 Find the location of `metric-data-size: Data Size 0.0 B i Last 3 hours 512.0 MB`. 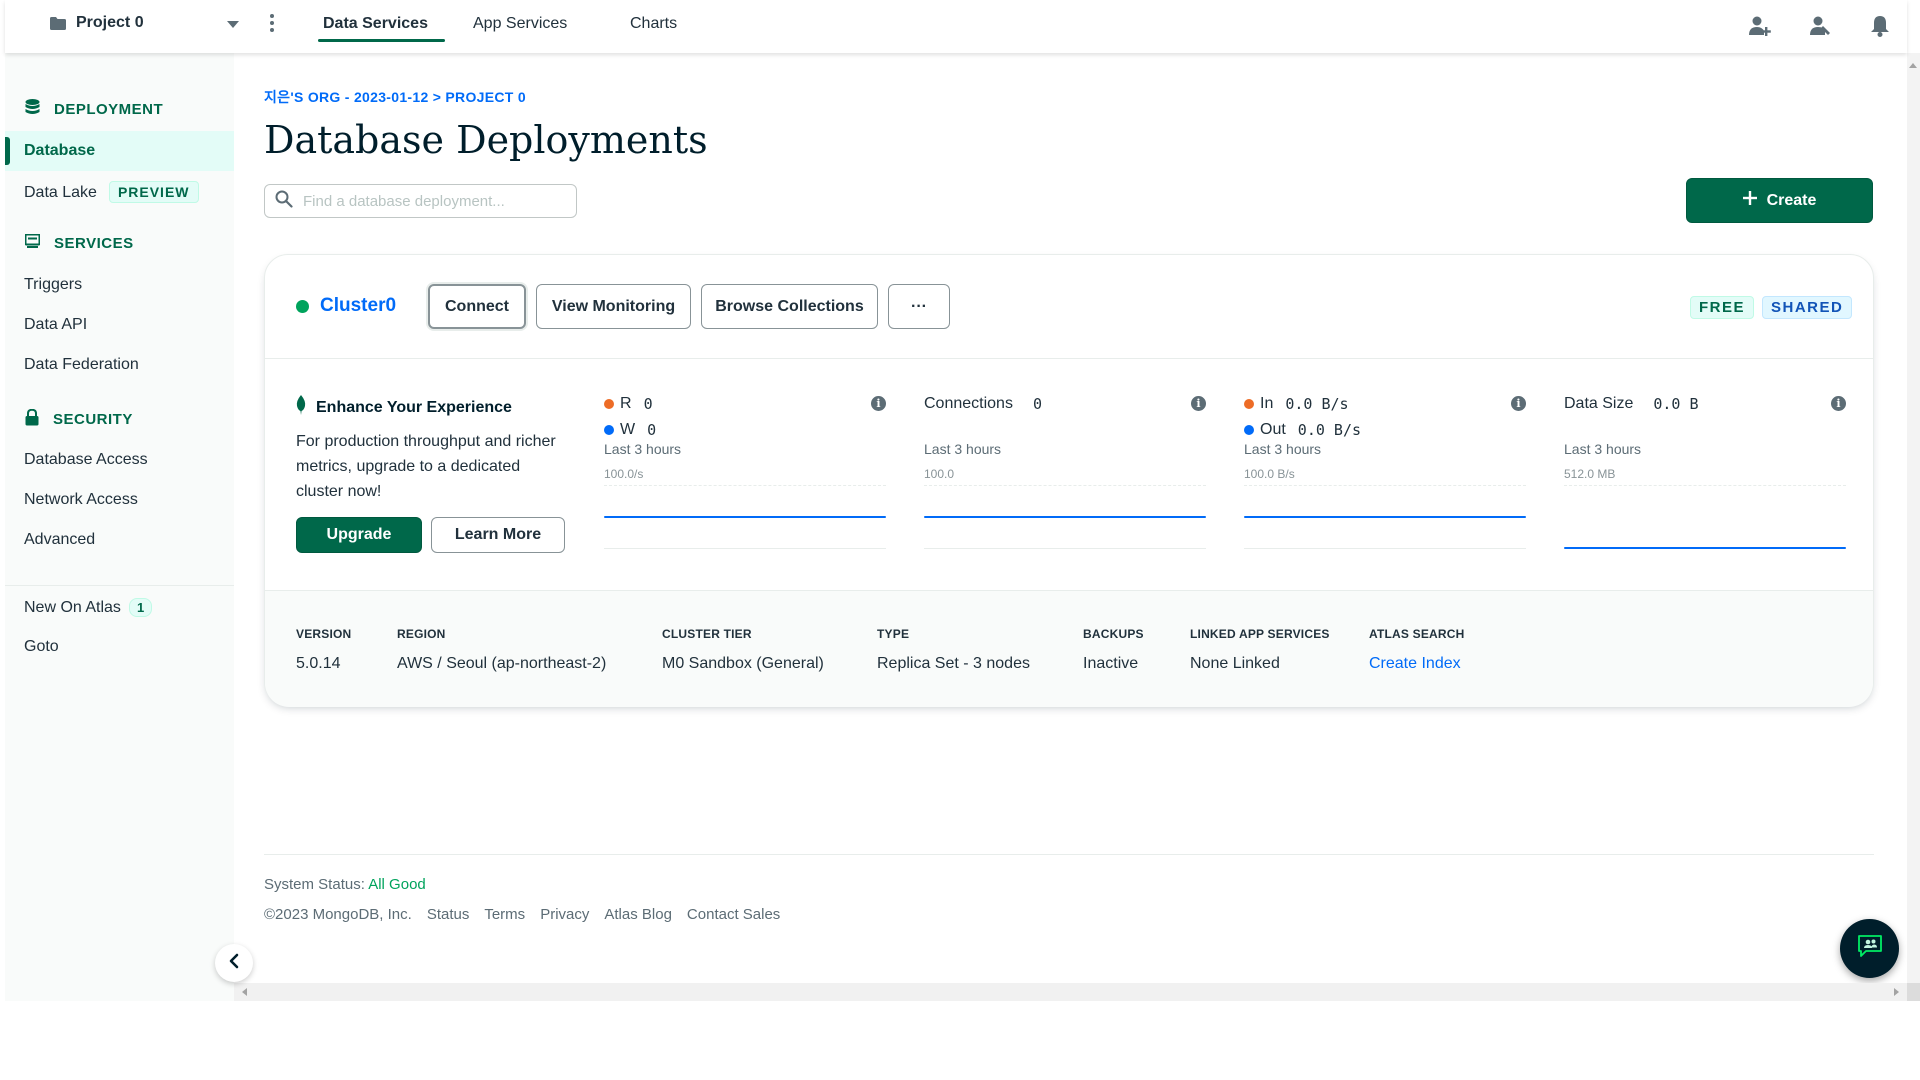

metric-data-size: Data Size 0.0 B i Last 3 hours 512.0 MB is located at coordinates (1705, 485).